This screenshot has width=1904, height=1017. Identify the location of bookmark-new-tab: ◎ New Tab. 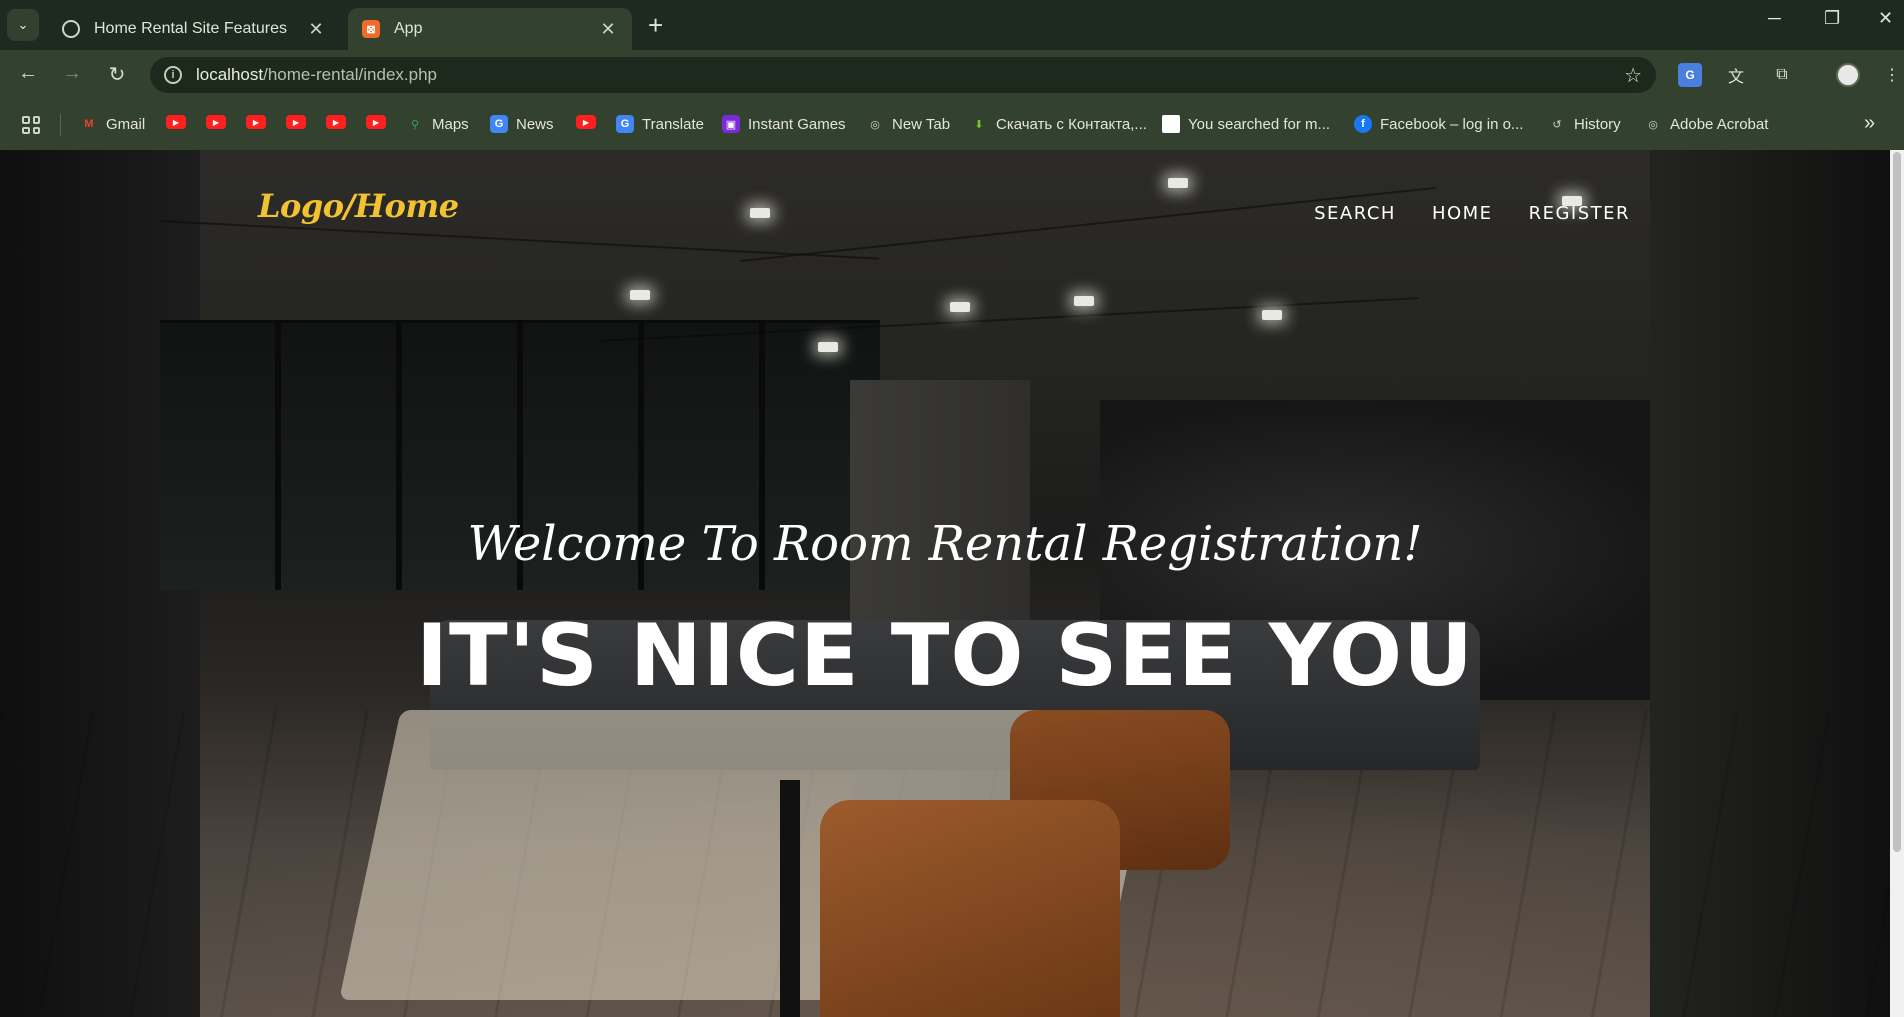
(908, 124).